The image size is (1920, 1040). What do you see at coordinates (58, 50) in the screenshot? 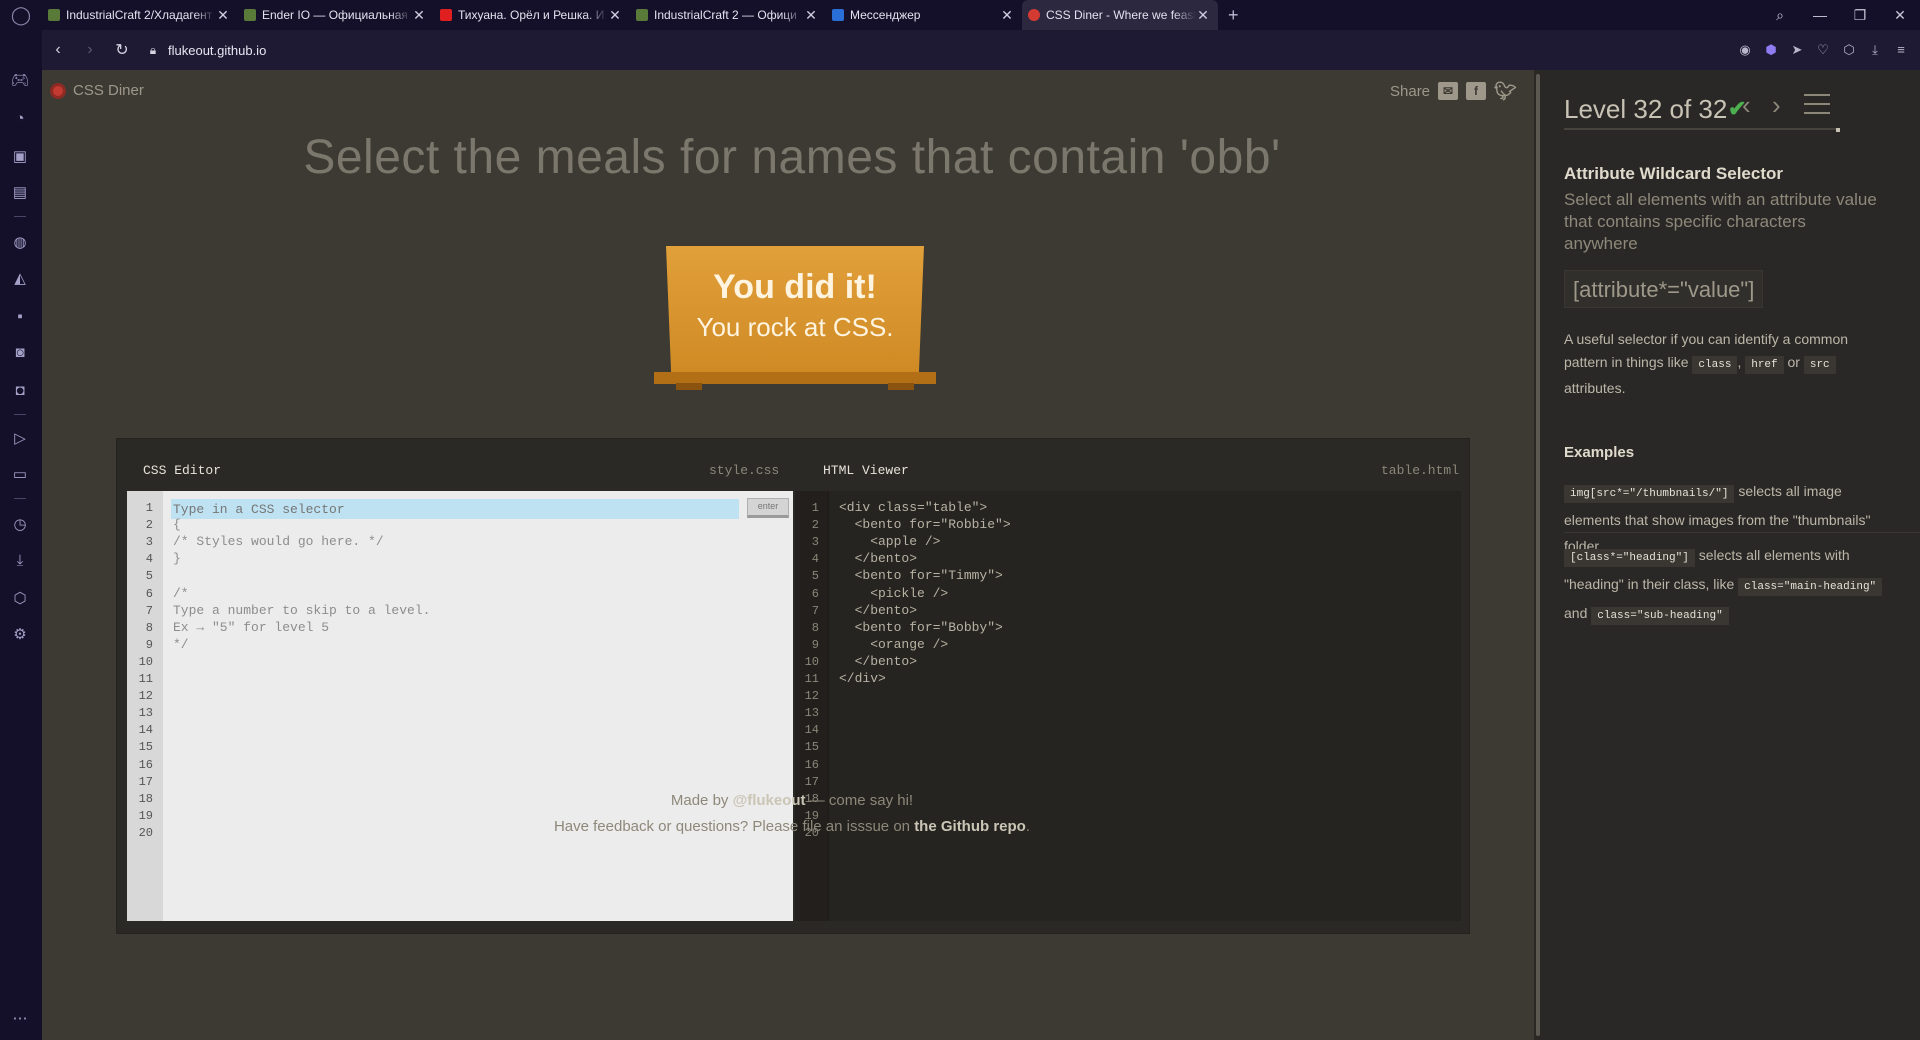
I see `back-icon: ‹` at bounding box center [58, 50].